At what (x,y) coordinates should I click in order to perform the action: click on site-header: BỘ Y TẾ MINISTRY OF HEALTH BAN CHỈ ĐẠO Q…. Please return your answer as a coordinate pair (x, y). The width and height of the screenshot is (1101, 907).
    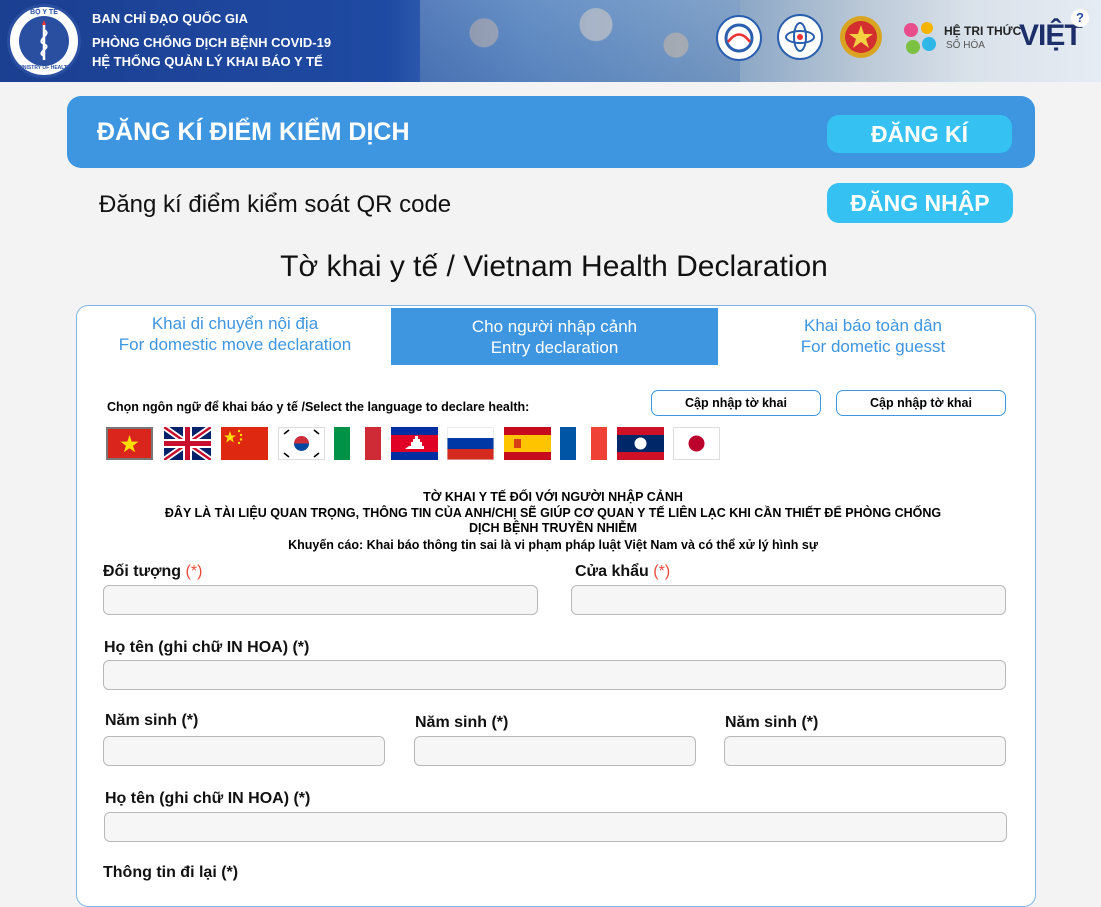
    Looking at the image, I should click on (550, 41).